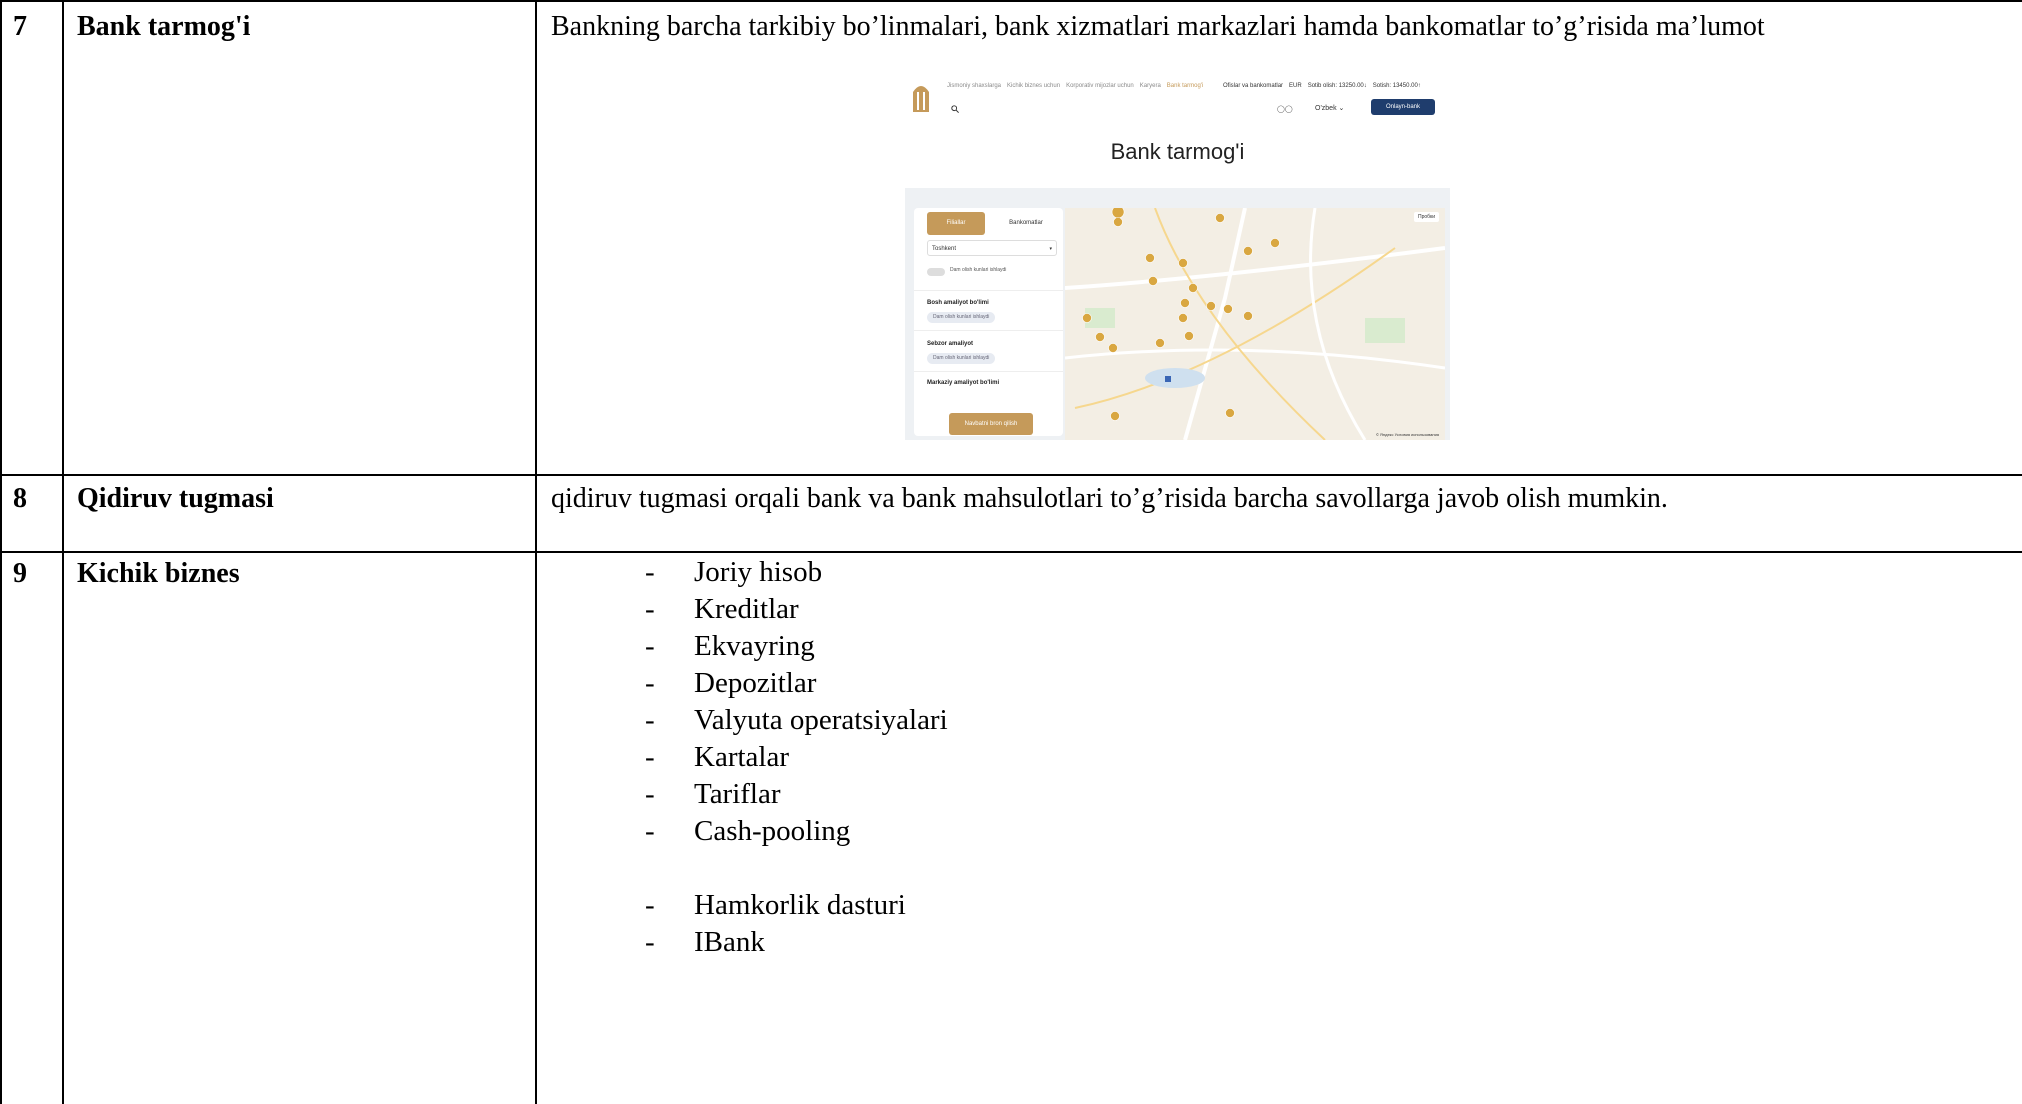 This screenshot has width=2022, height=1104. What do you see at coordinates (1285, 109) in the screenshot?
I see `accessibility-icon: ◯◯` at bounding box center [1285, 109].